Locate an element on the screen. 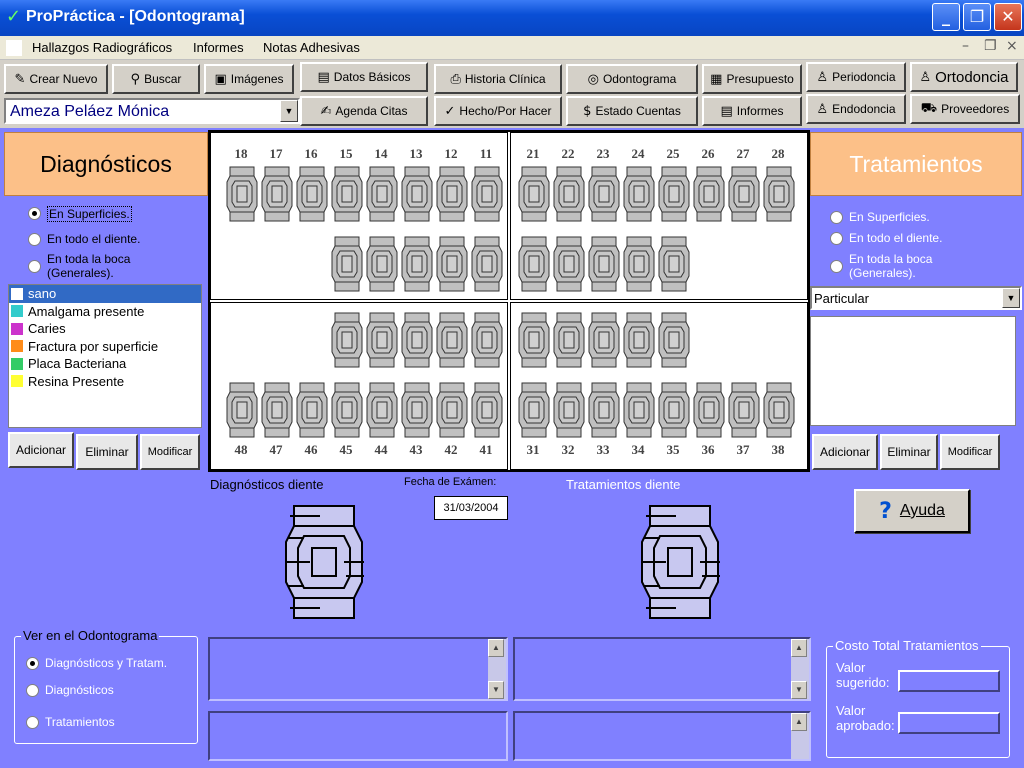  trat-radio-toda-boca: En toda la boca (Generales). is located at coordinates (905, 266).